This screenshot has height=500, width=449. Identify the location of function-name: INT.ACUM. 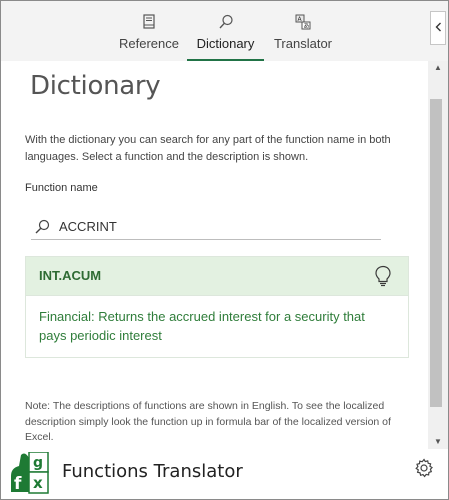
(70, 275).